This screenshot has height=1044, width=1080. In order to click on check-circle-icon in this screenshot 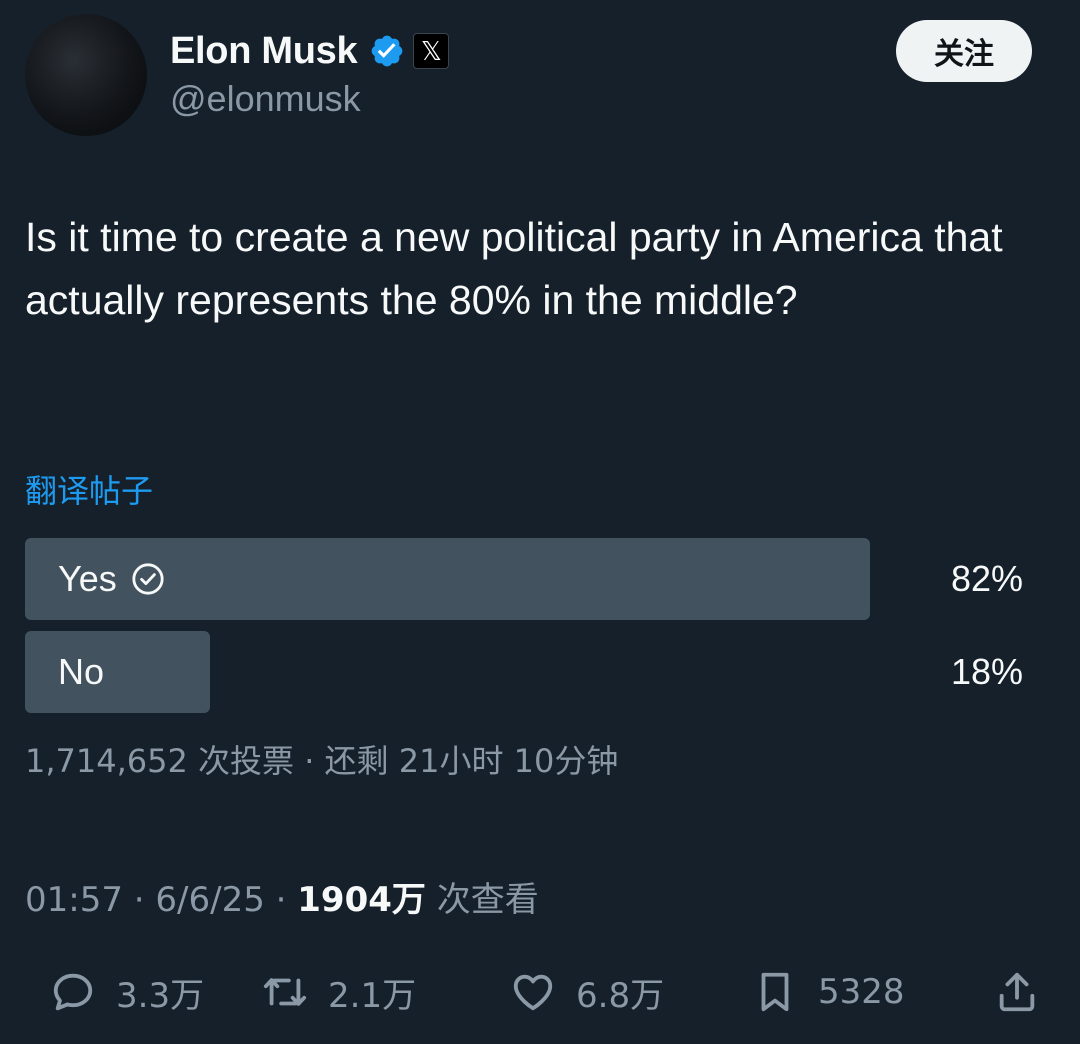, I will do `click(148, 579)`.